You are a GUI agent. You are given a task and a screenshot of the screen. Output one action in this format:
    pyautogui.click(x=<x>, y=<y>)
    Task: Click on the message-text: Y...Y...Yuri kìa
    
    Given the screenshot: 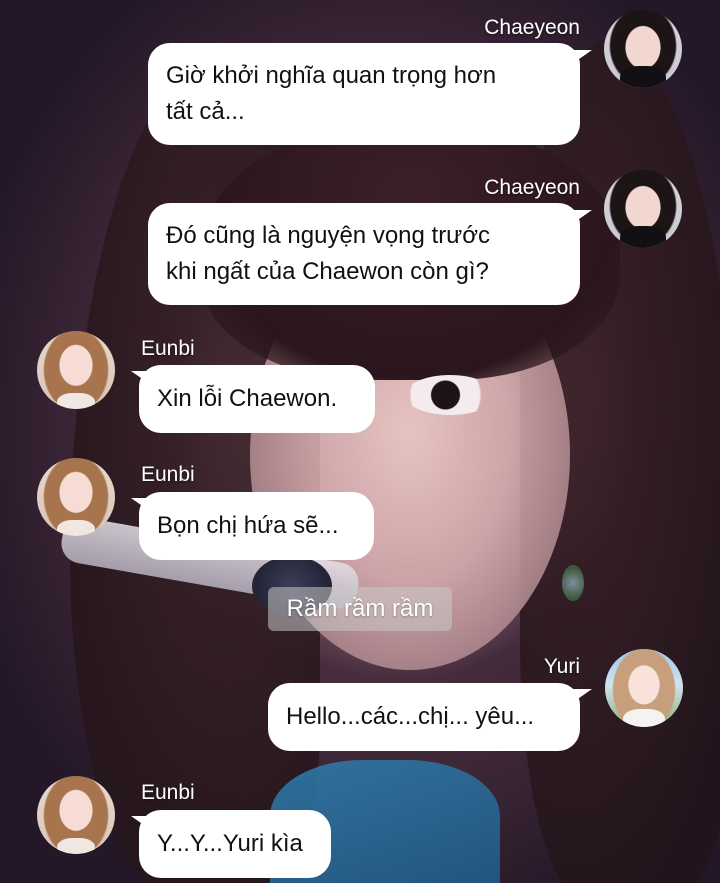 What is the action you would take?
    pyautogui.click(x=230, y=843)
    